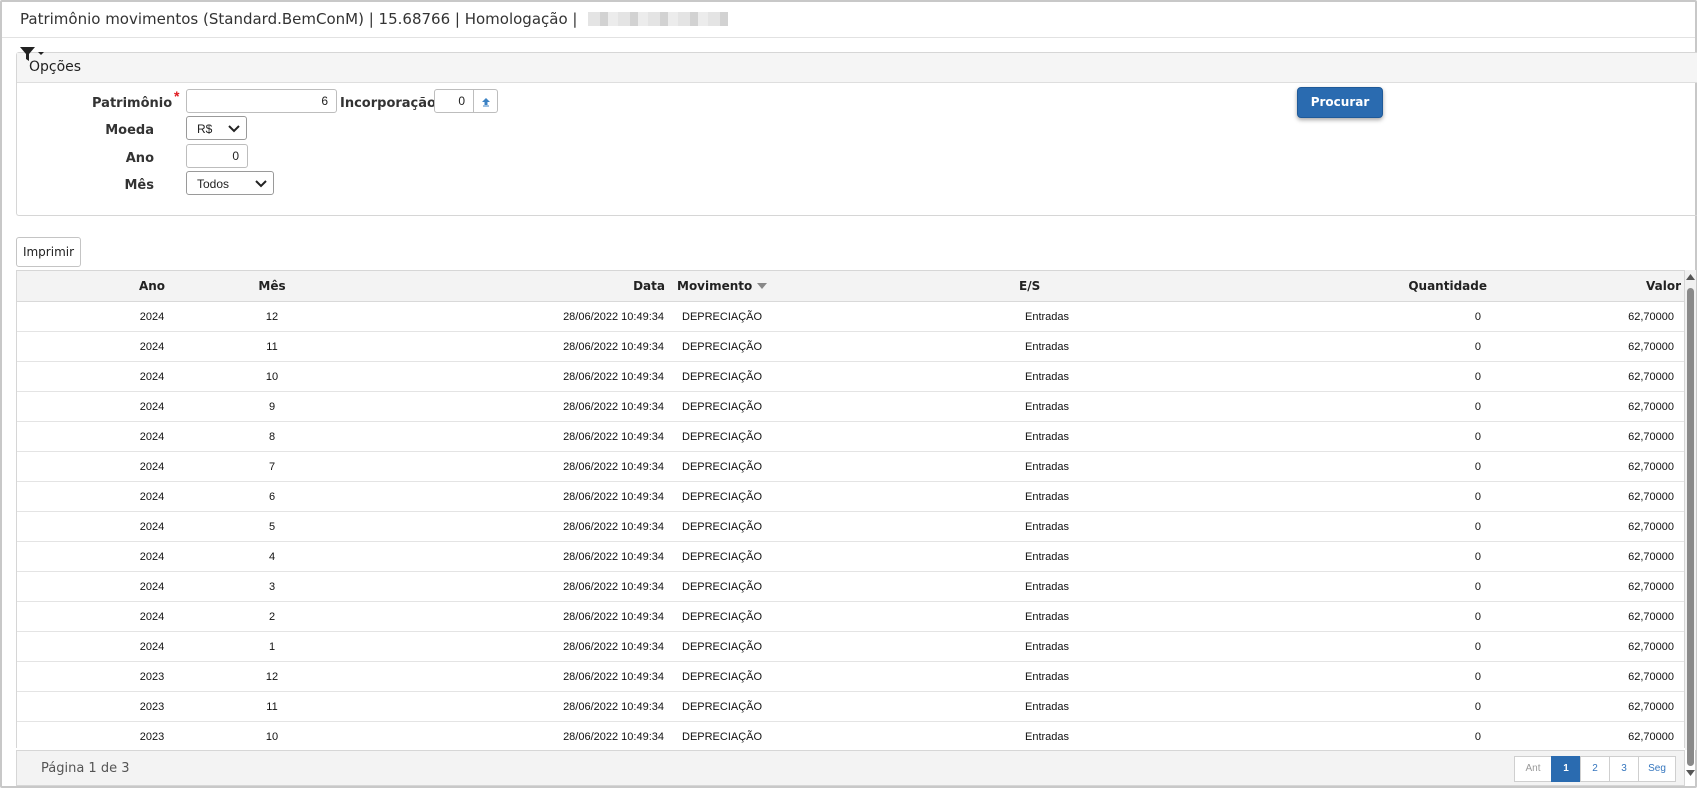 The height and width of the screenshot is (788, 1697). I want to click on ano-input: 0, so click(217, 156).